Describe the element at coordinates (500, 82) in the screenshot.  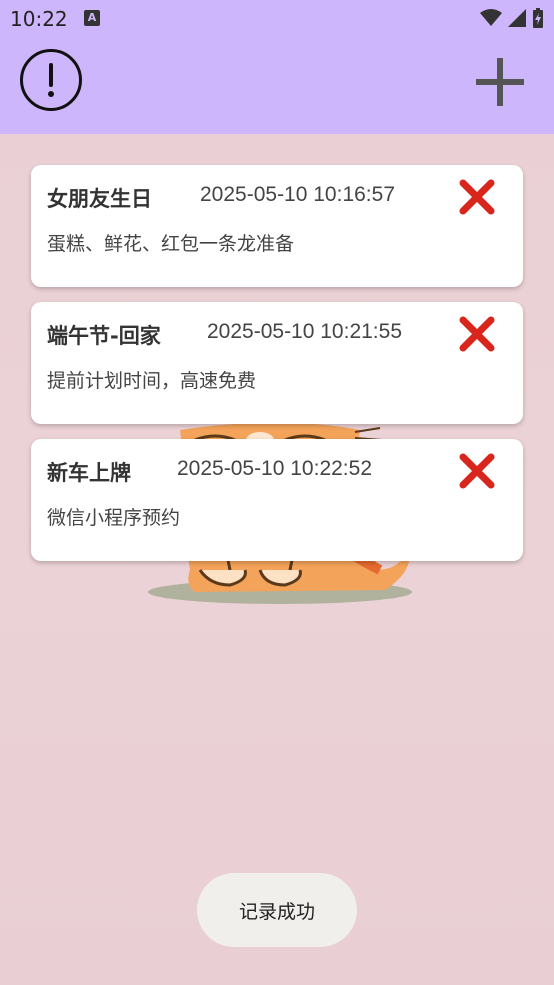
I see `plus-icon` at that location.